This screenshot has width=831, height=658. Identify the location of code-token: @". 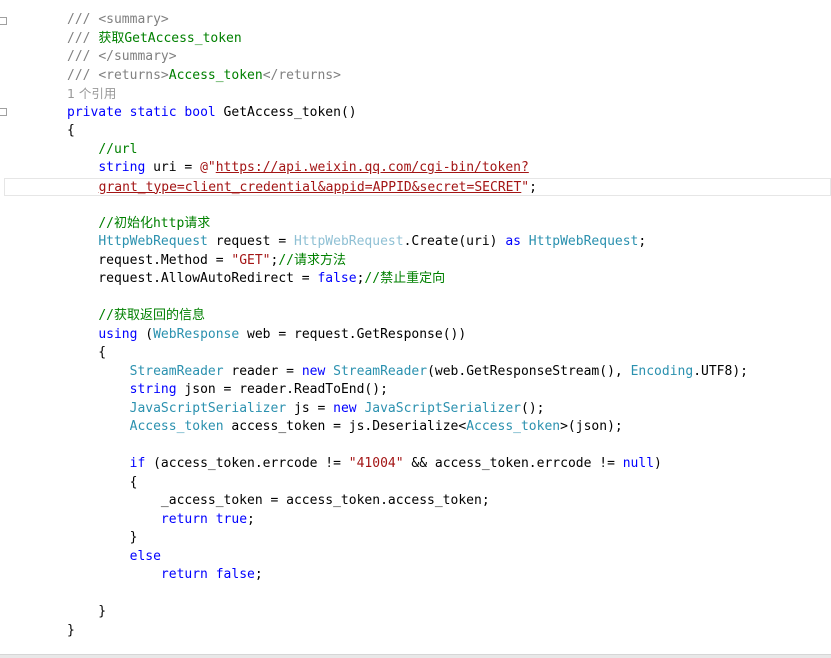
(208, 167).